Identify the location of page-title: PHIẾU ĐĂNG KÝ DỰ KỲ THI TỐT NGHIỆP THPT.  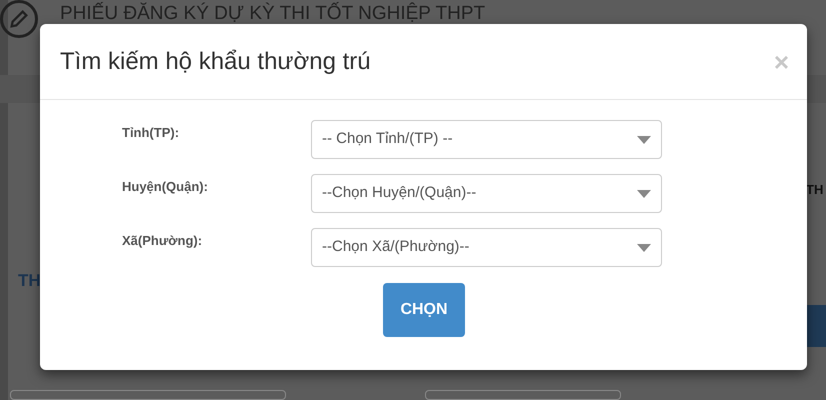
(273, 12).